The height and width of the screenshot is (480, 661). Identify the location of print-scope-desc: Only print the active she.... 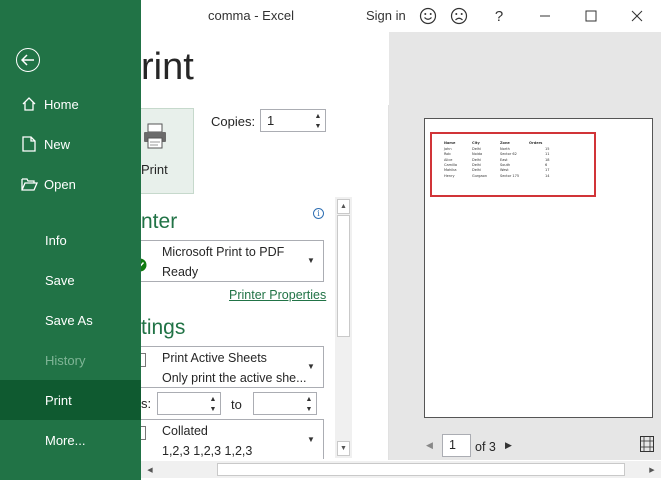
(234, 378).